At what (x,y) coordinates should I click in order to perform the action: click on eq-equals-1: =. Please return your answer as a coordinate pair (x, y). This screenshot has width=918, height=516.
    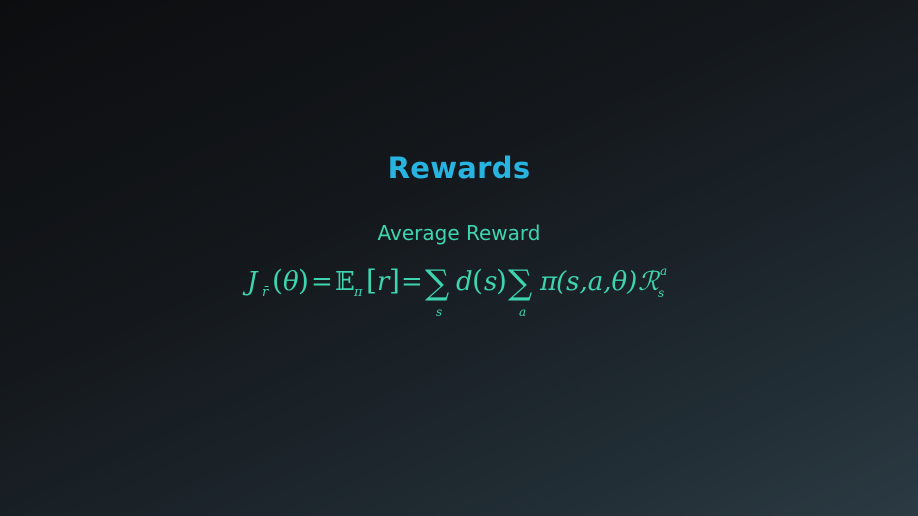
    Looking at the image, I should click on (322, 282).